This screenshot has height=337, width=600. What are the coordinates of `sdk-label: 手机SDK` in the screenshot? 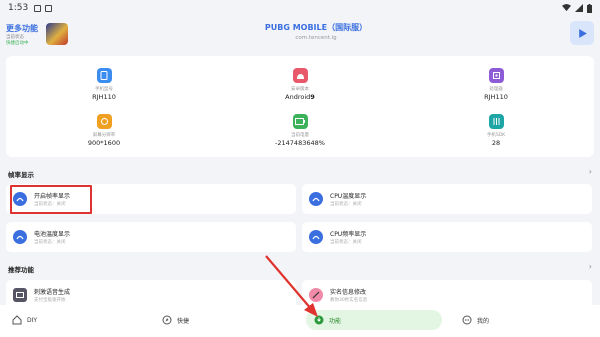 It's located at (496, 135).